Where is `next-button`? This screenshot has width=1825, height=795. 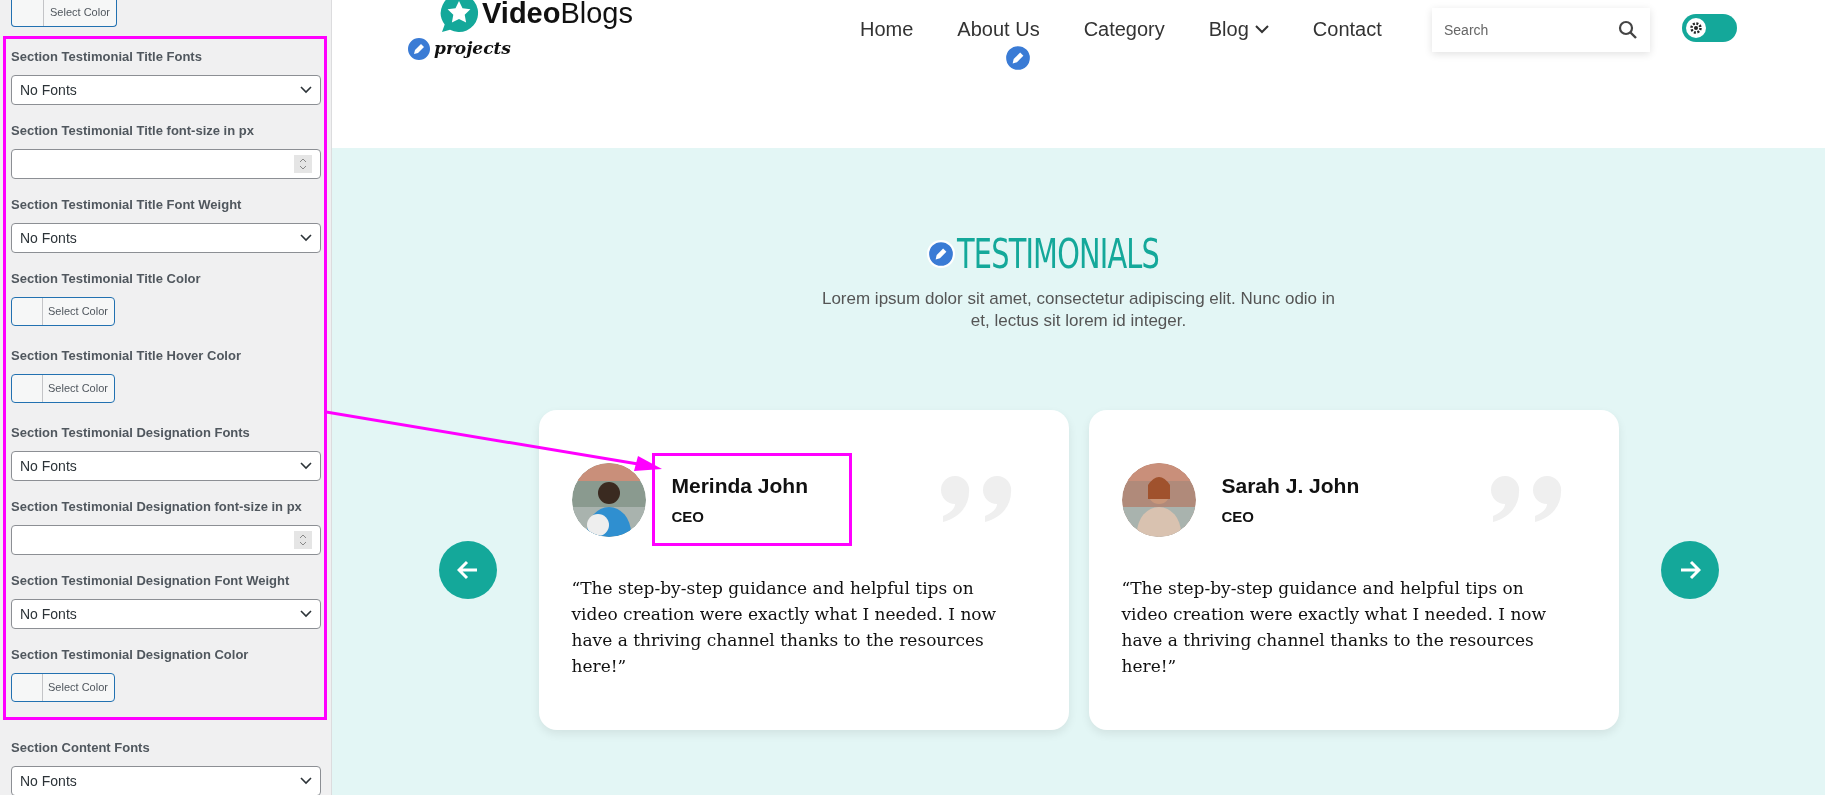 next-button is located at coordinates (1689, 570).